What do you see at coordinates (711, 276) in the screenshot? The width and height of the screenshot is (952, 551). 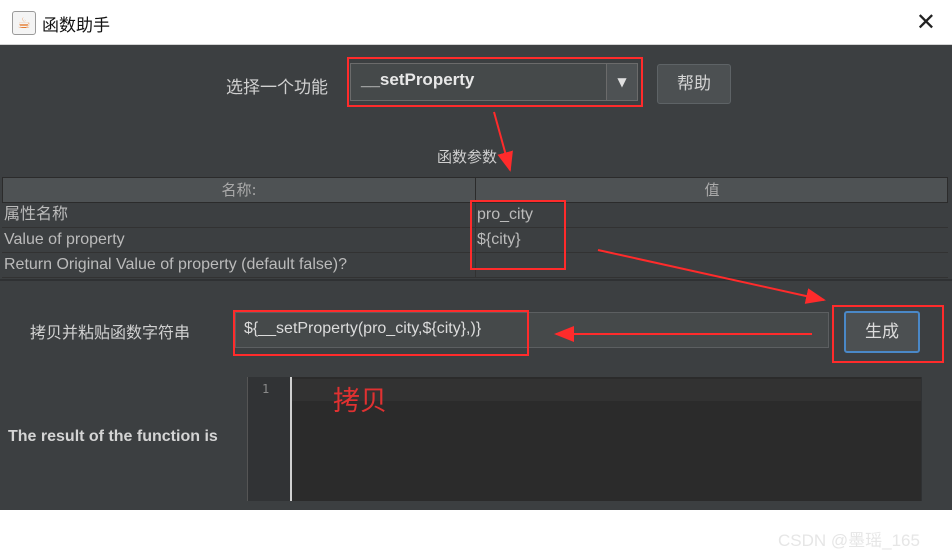 I see `arrow-to-generate` at bounding box center [711, 276].